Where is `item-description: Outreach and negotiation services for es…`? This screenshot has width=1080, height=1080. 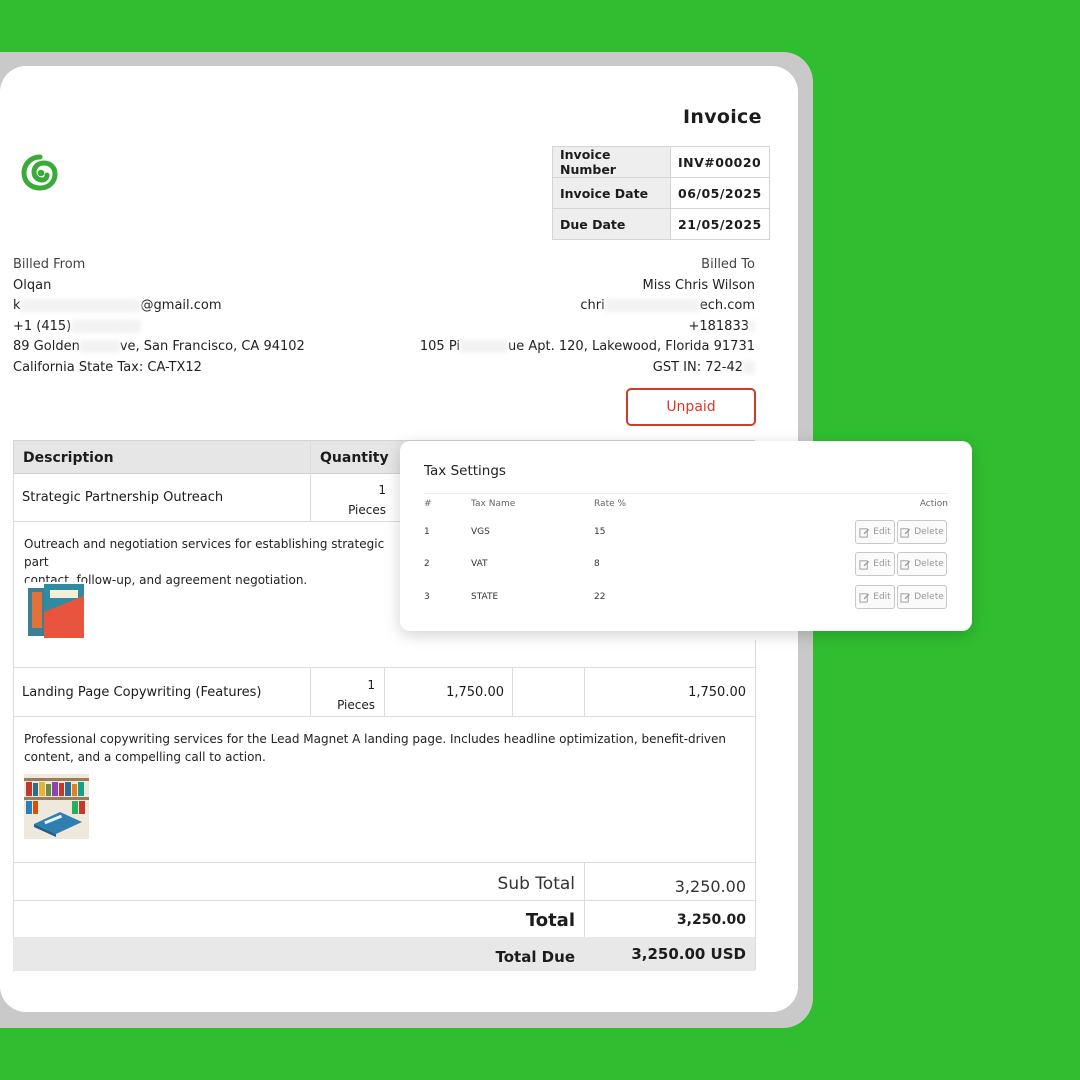
item-description: Outreach and negotiation services for es… is located at coordinates (204, 562).